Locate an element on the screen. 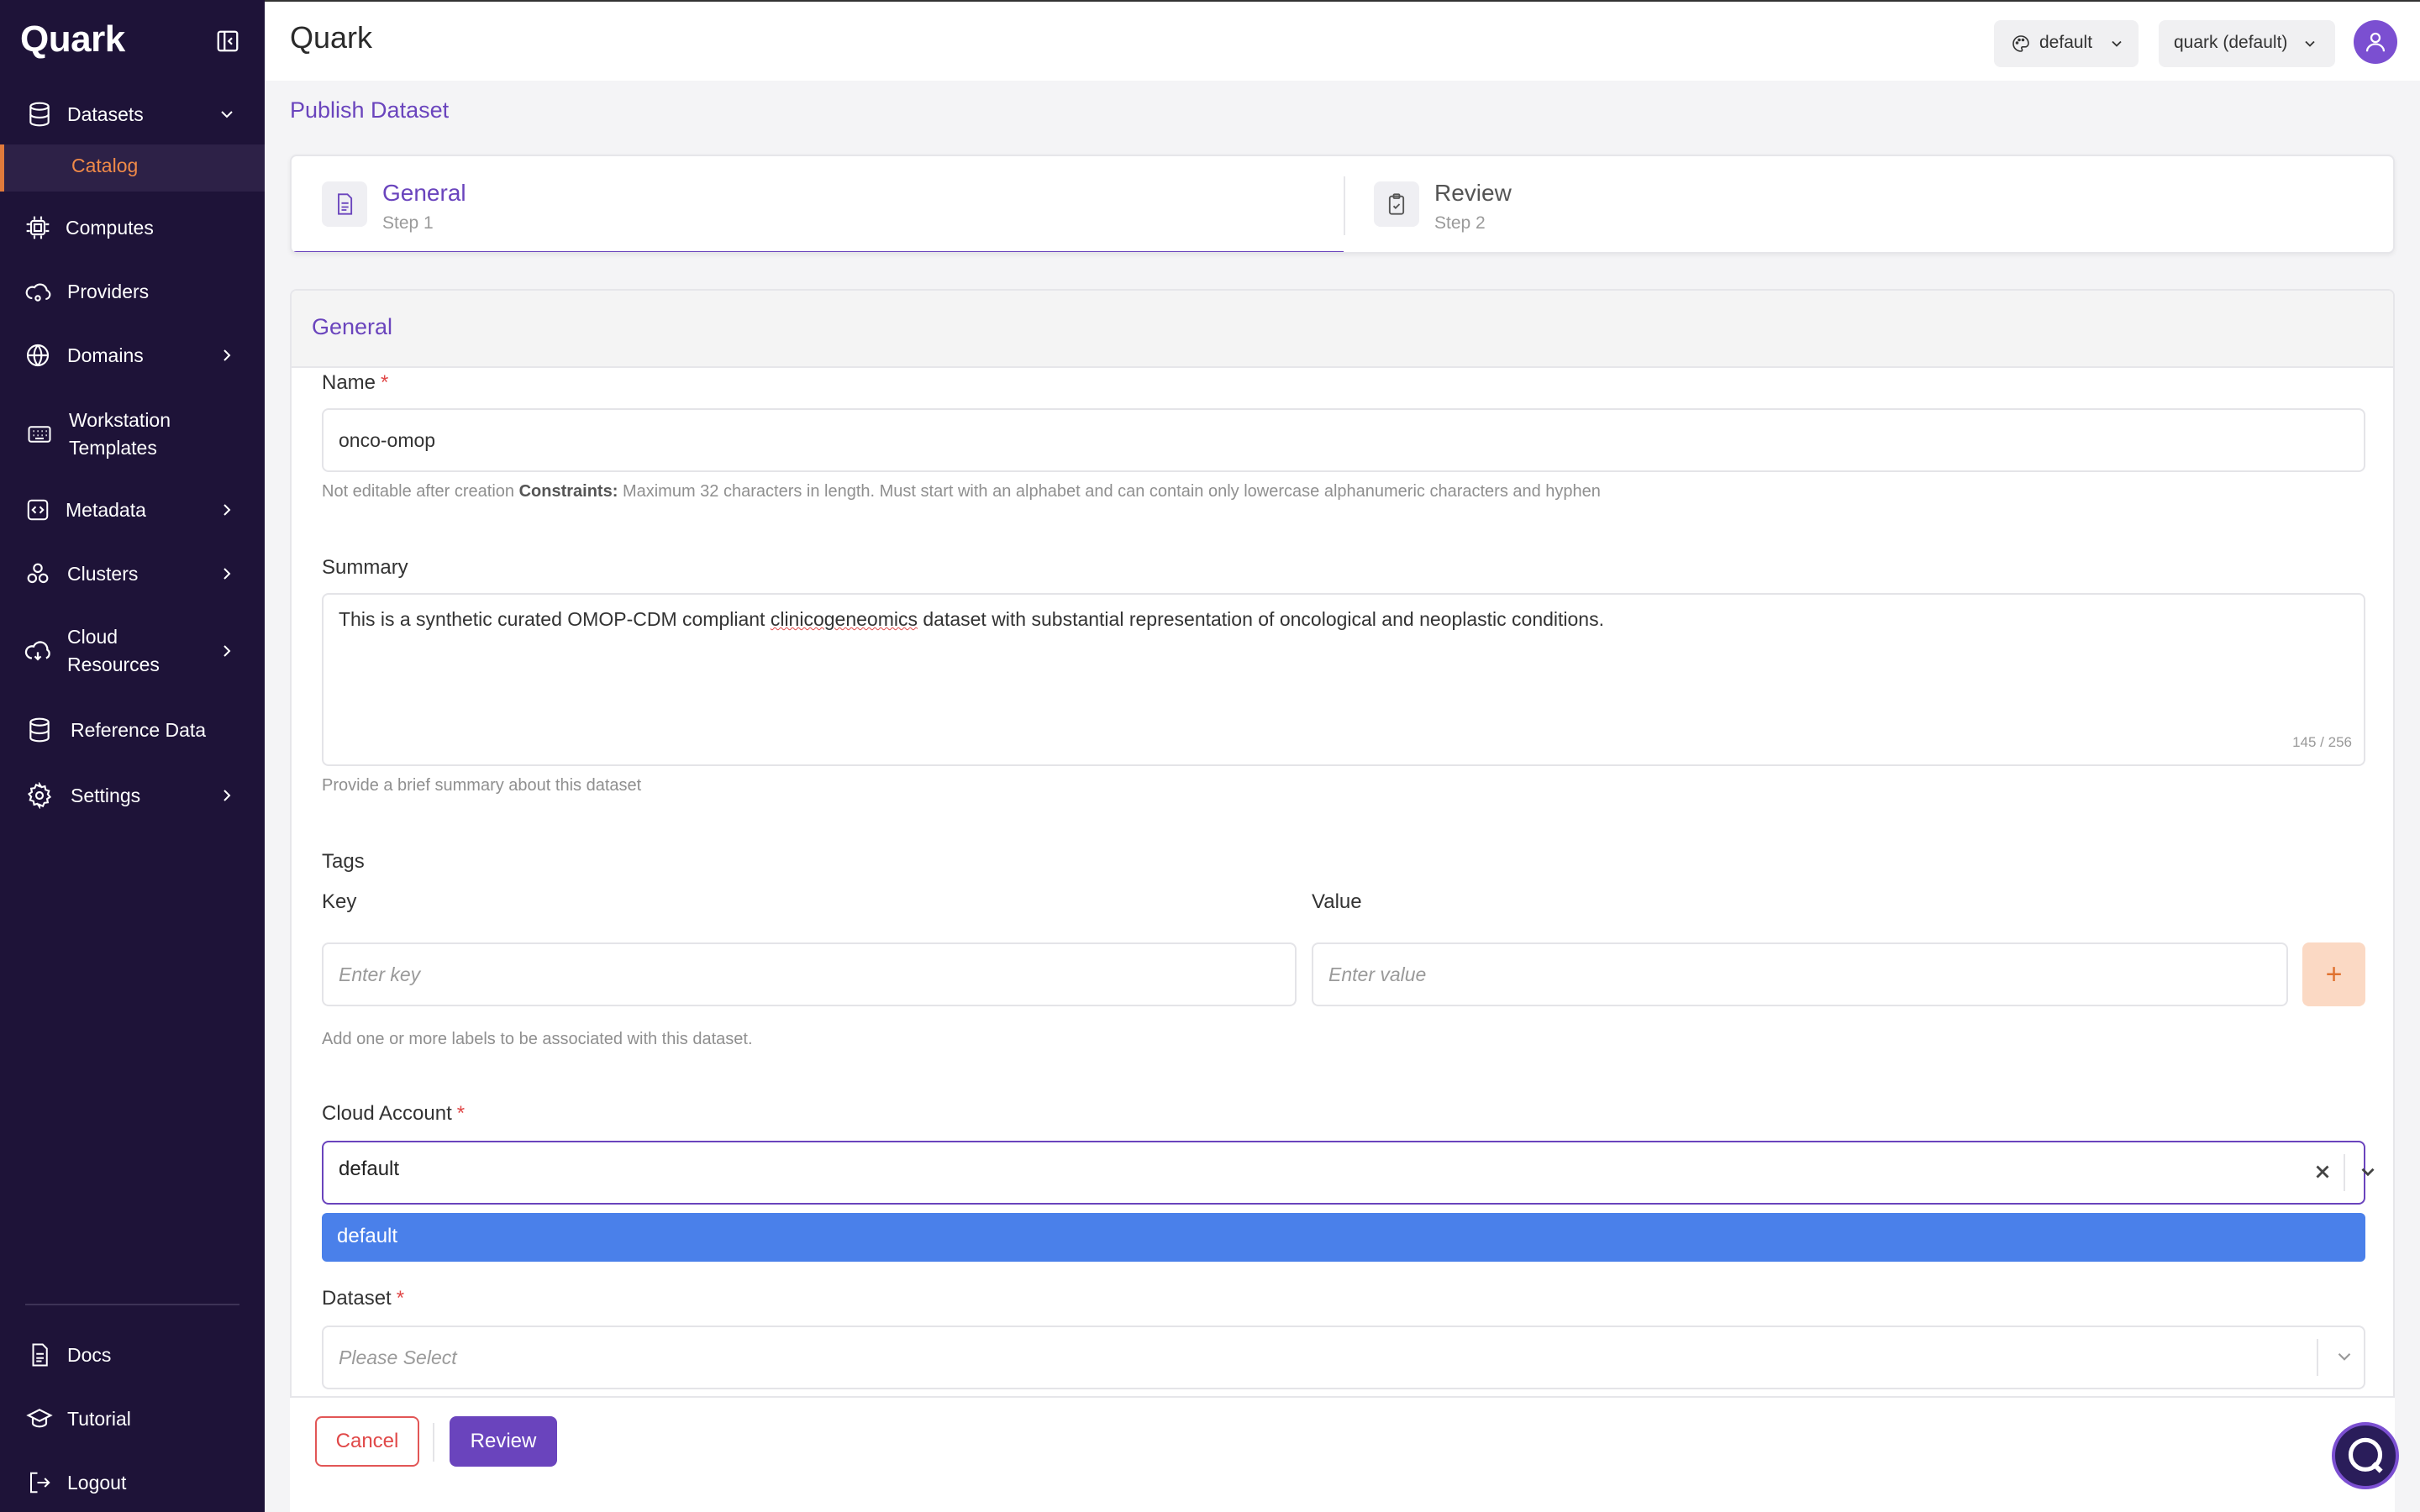 The image size is (2420, 1512). chat-q-icon is located at coordinates (2365, 1455).